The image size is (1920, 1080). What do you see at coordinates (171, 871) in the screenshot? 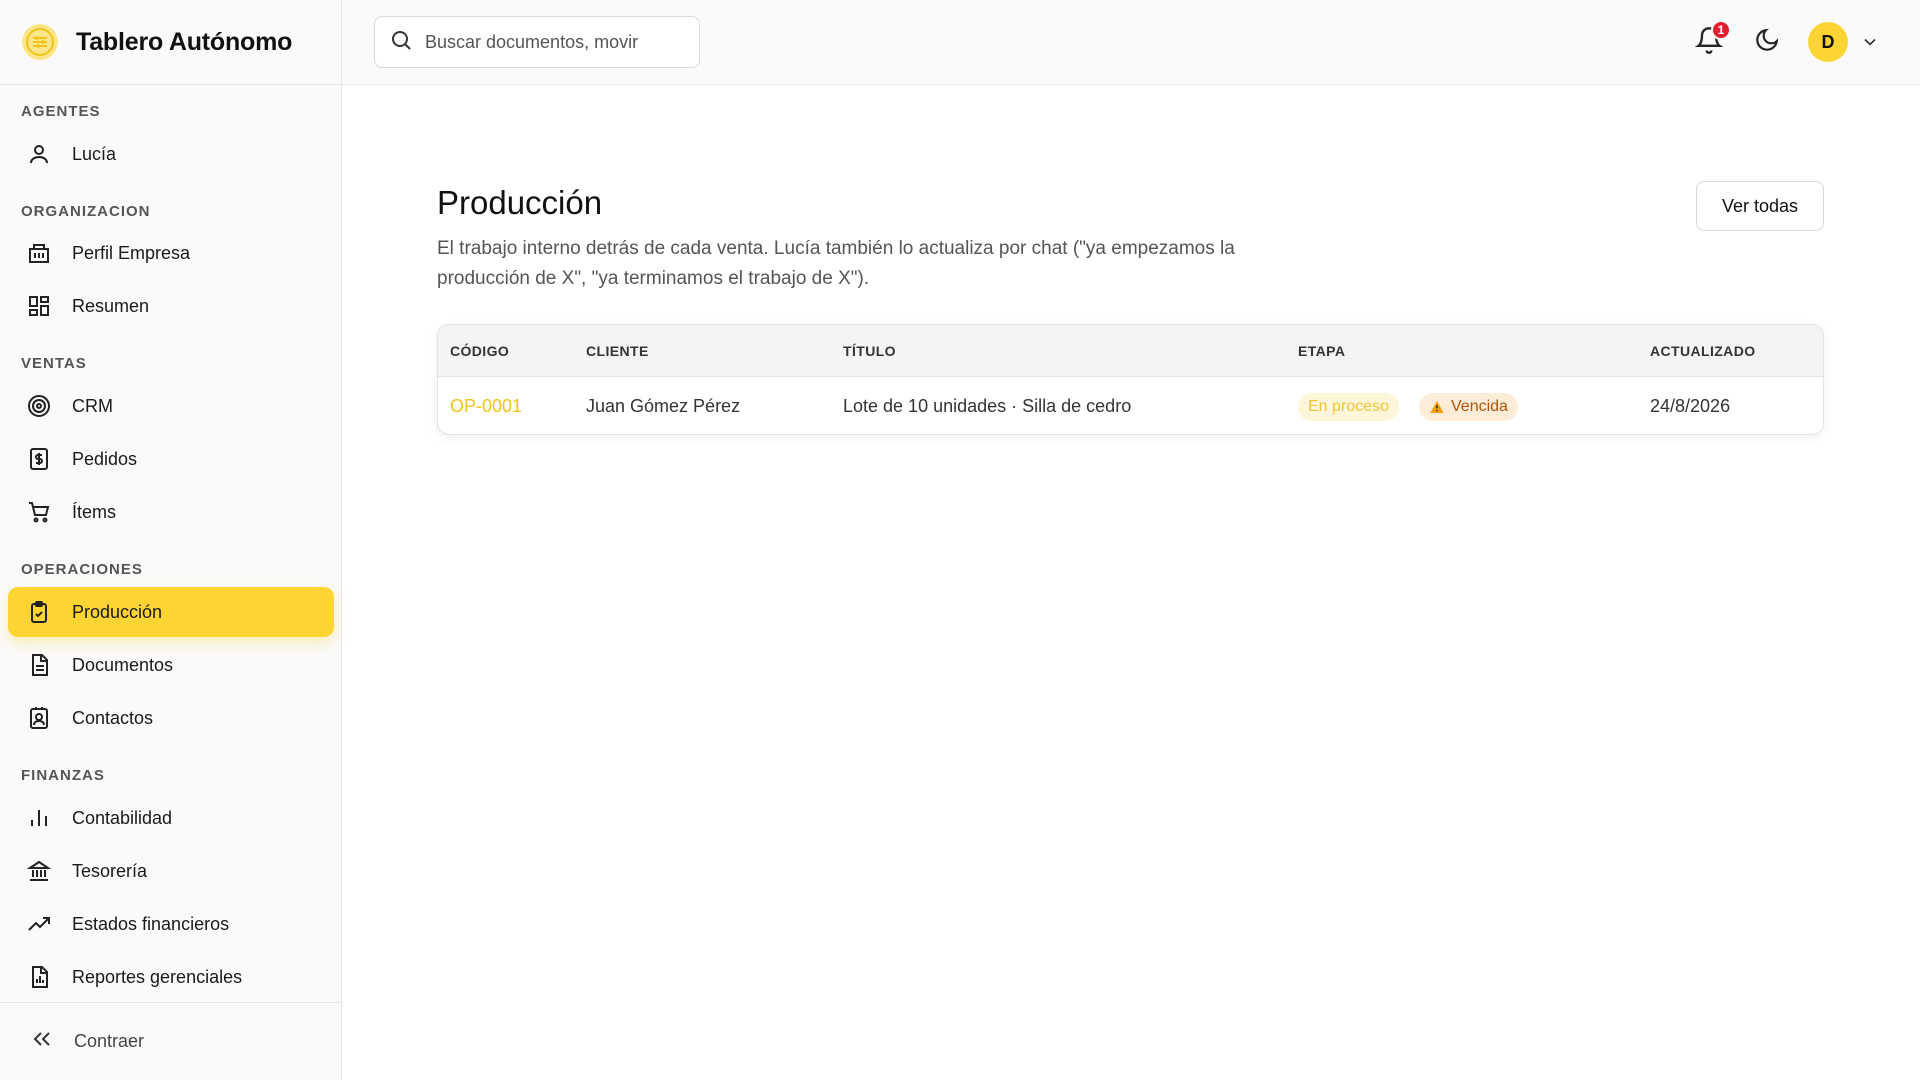
I see `sidebar-item-tesoreria: Tesorería` at bounding box center [171, 871].